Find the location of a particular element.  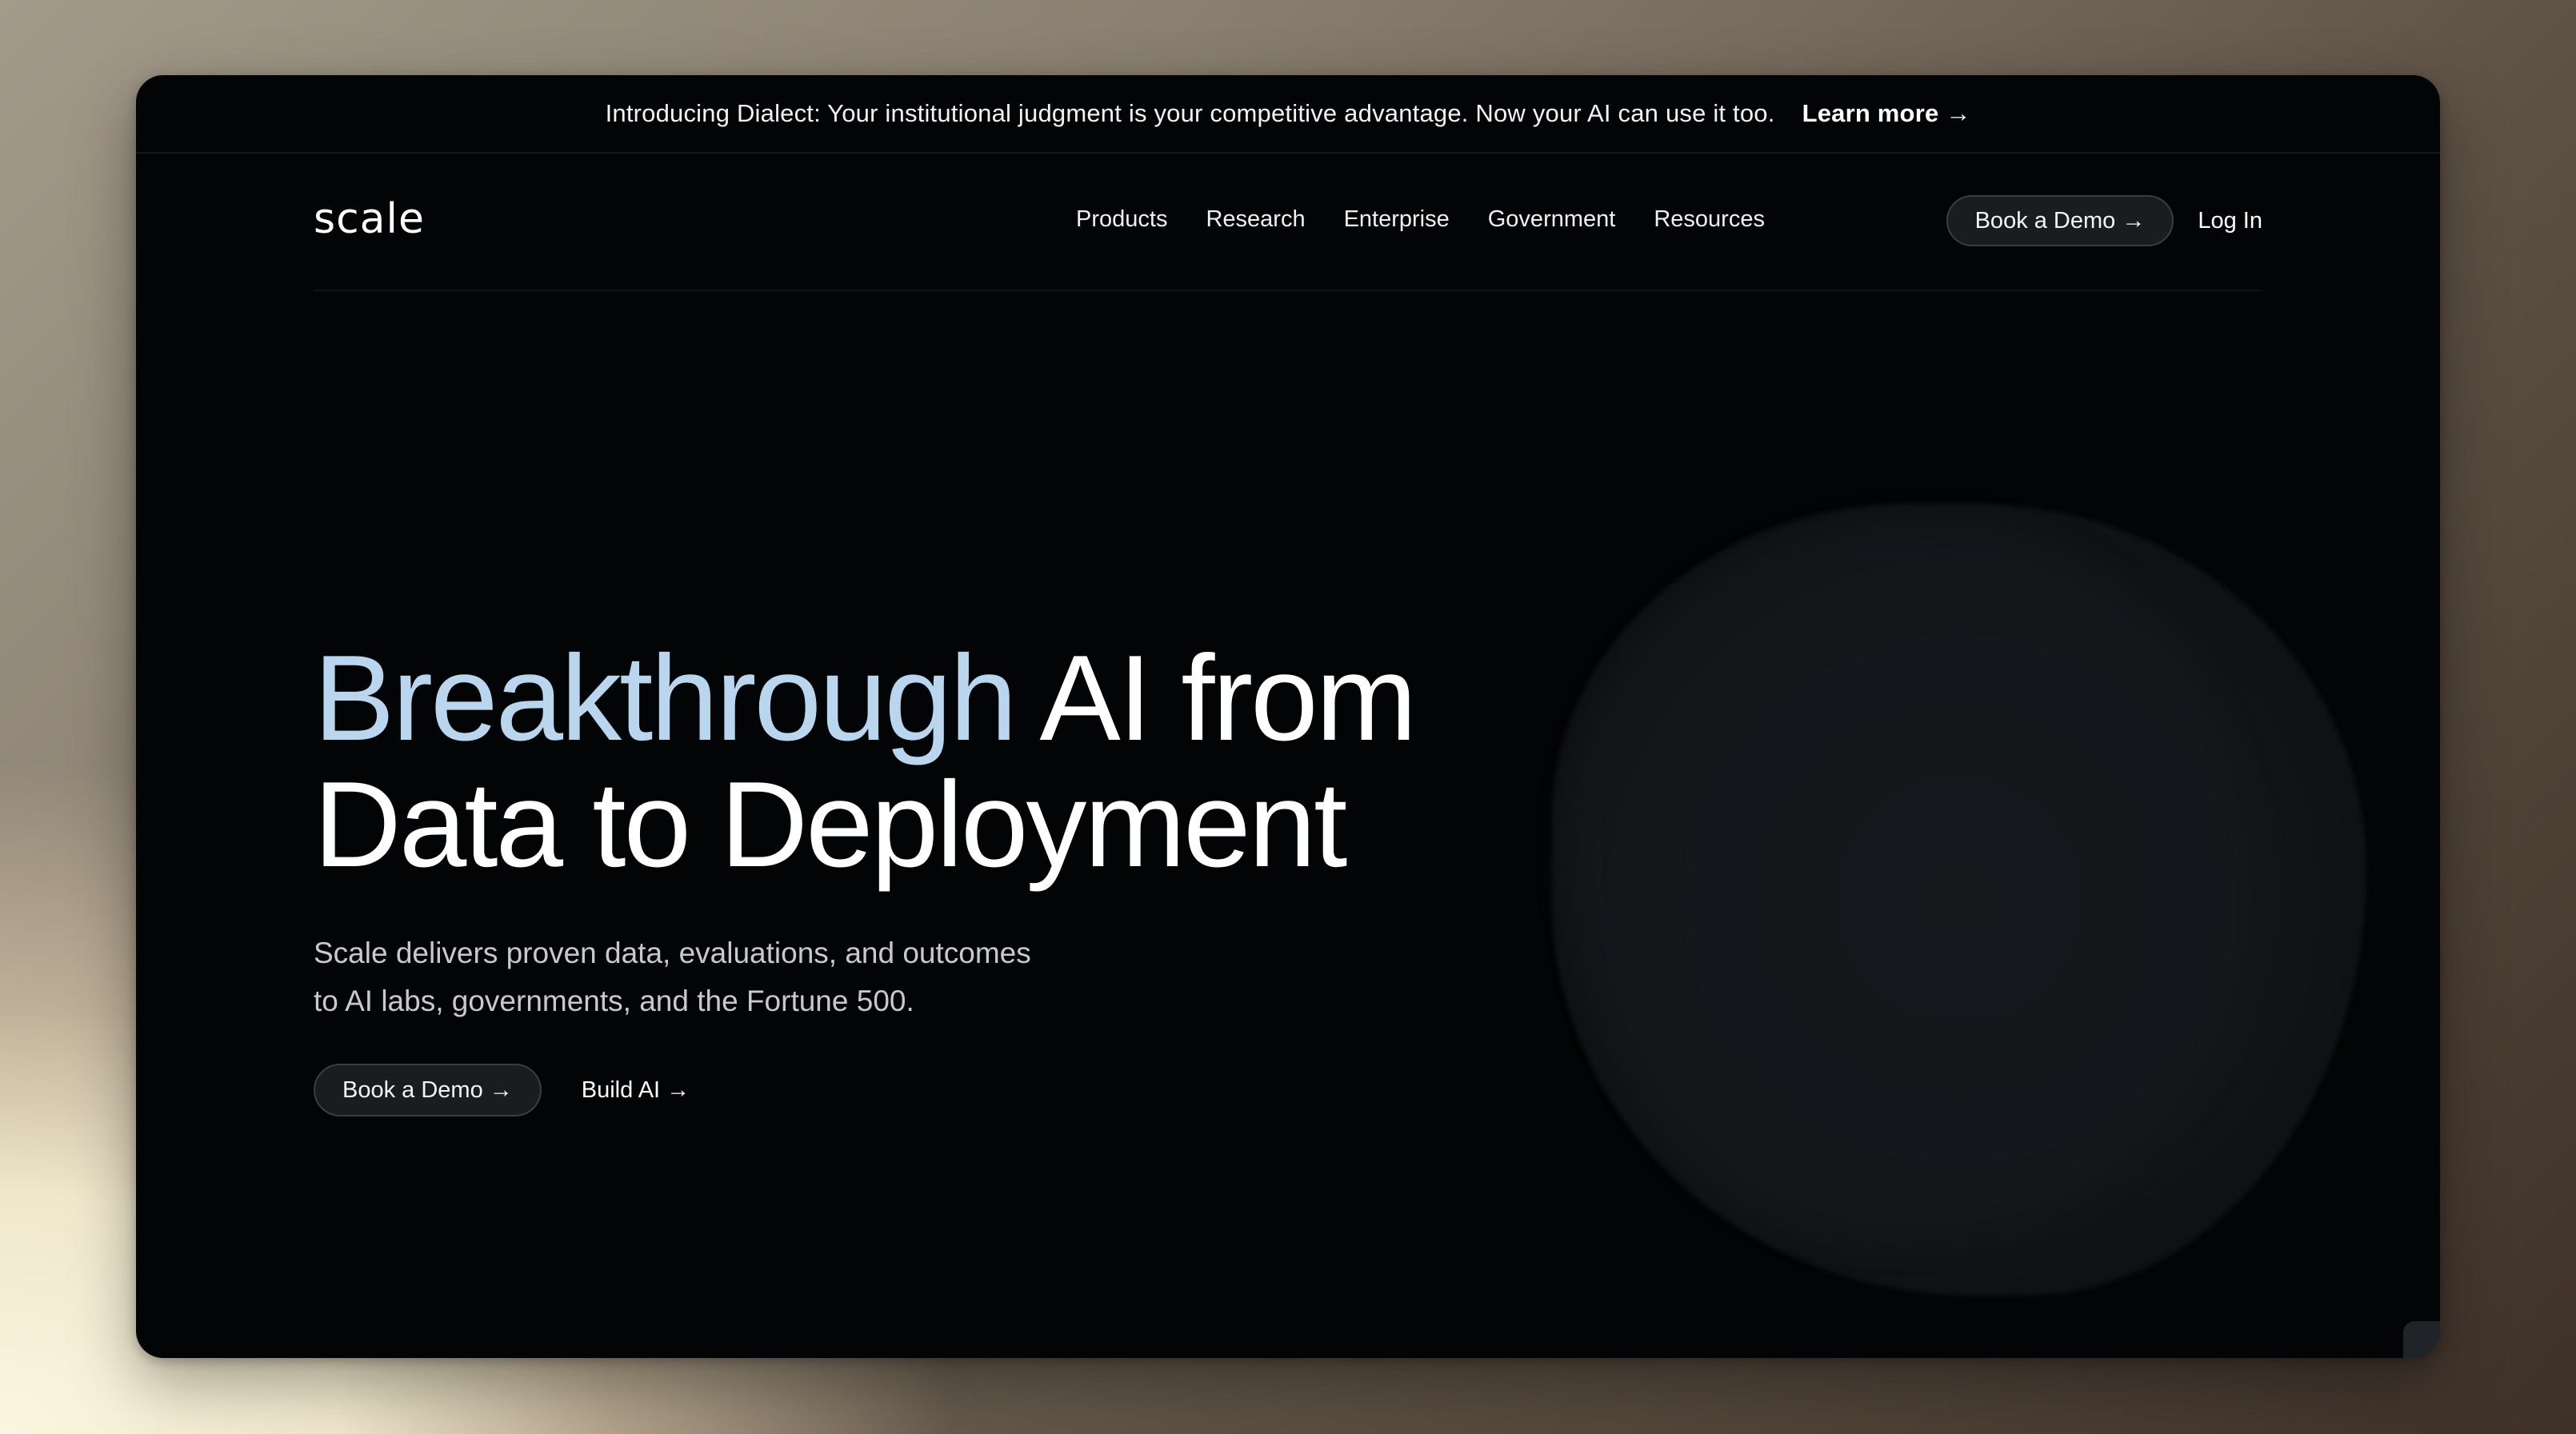

scale-logo: scale is located at coordinates (369, 219).